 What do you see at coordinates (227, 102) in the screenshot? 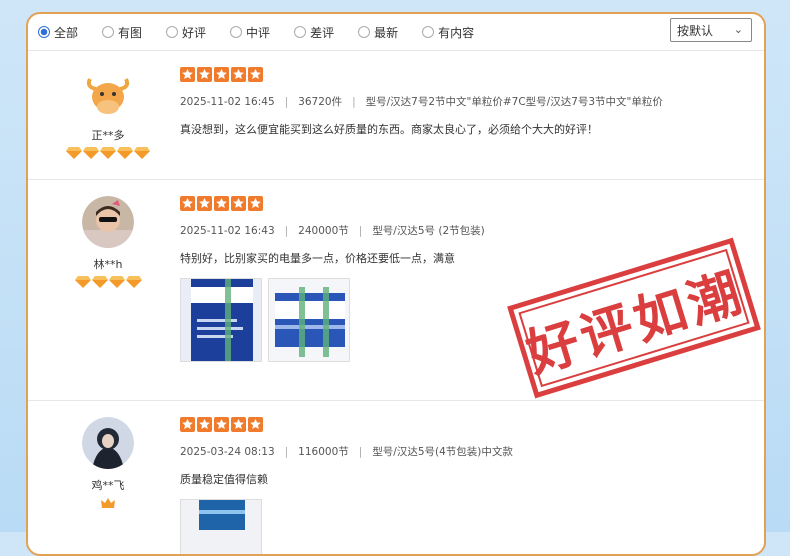
I see `review-date: 2025-11-02 16:45` at bounding box center [227, 102].